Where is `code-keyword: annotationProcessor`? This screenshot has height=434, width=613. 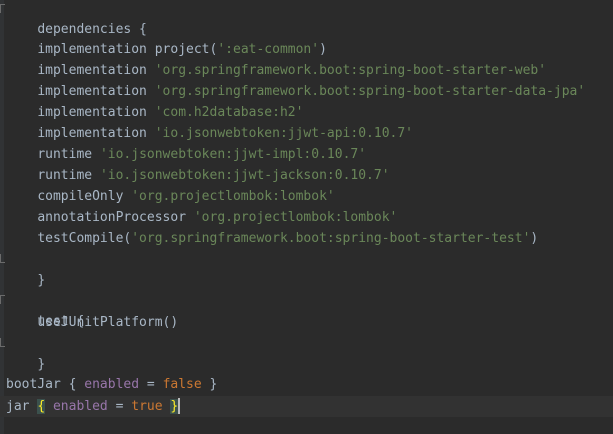
code-keyword: annotationProcessor is located at coordinates (112, 217).